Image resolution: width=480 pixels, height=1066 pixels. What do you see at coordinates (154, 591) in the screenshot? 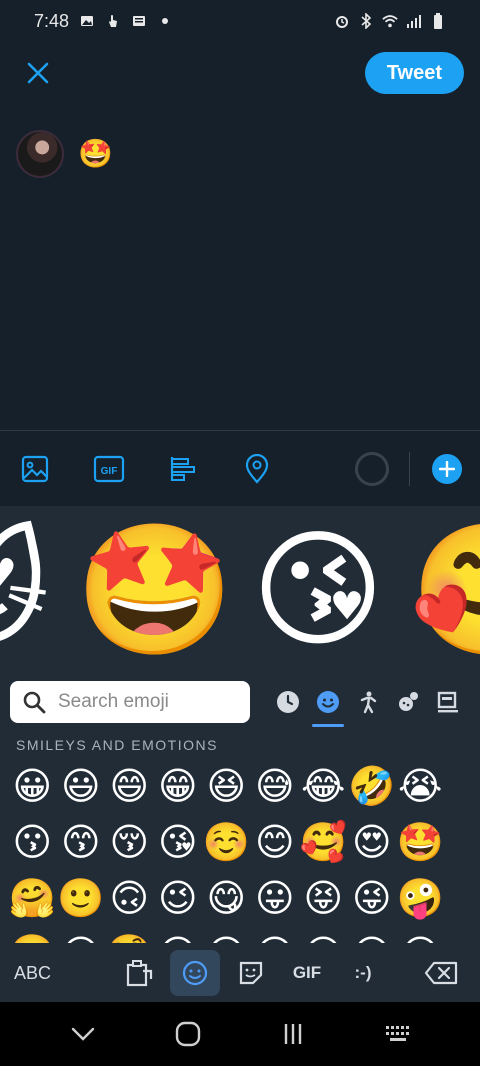
I see `suggested-emoji: 🤩` at bounding box center [154, 591].